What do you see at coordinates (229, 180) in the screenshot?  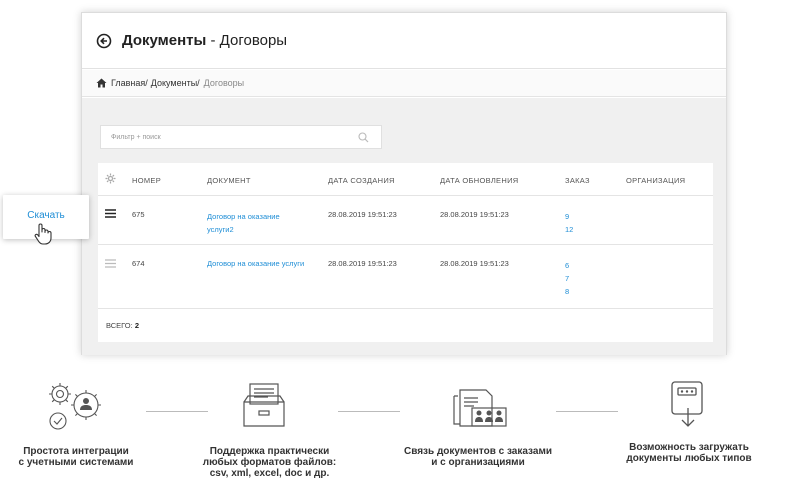 I see `column-document: ДОКУМЕНТ` at bounding box center [229, 180].